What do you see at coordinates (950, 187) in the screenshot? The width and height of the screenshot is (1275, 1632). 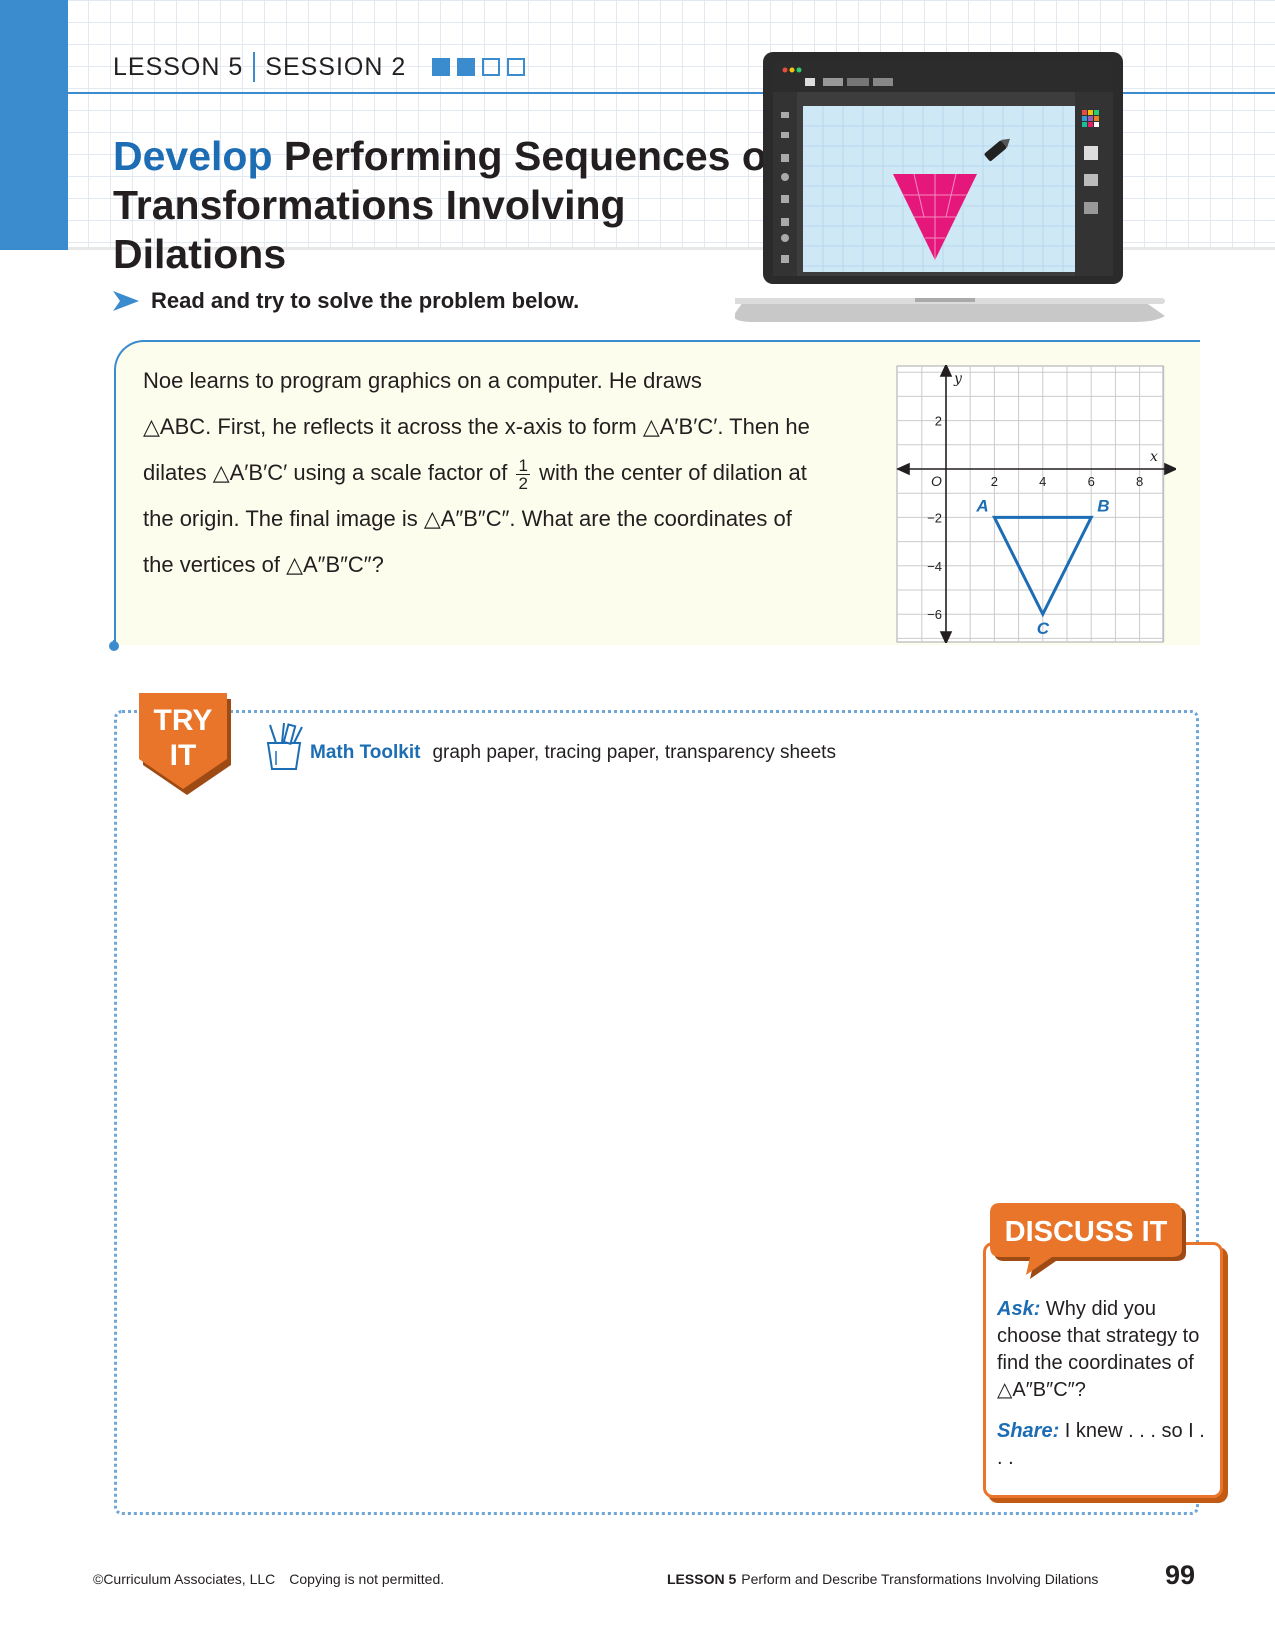 I see `laptop-illustration` at bounding box center [950, 187].